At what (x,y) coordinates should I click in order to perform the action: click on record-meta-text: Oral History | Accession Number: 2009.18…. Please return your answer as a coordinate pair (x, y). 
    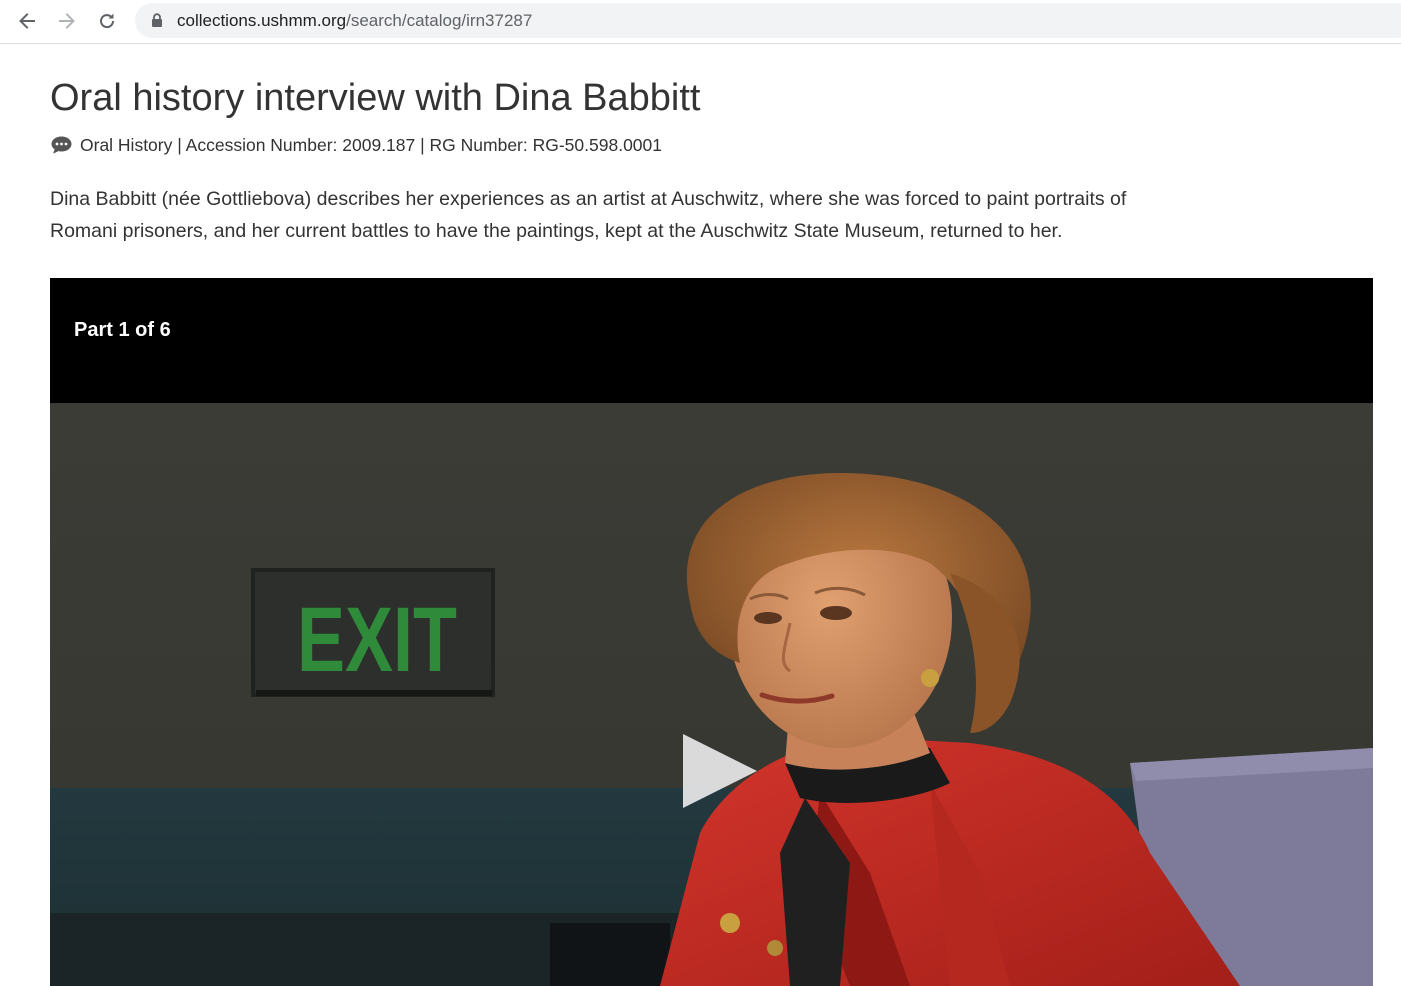
    Looking at the image, I should click on (371, 145).